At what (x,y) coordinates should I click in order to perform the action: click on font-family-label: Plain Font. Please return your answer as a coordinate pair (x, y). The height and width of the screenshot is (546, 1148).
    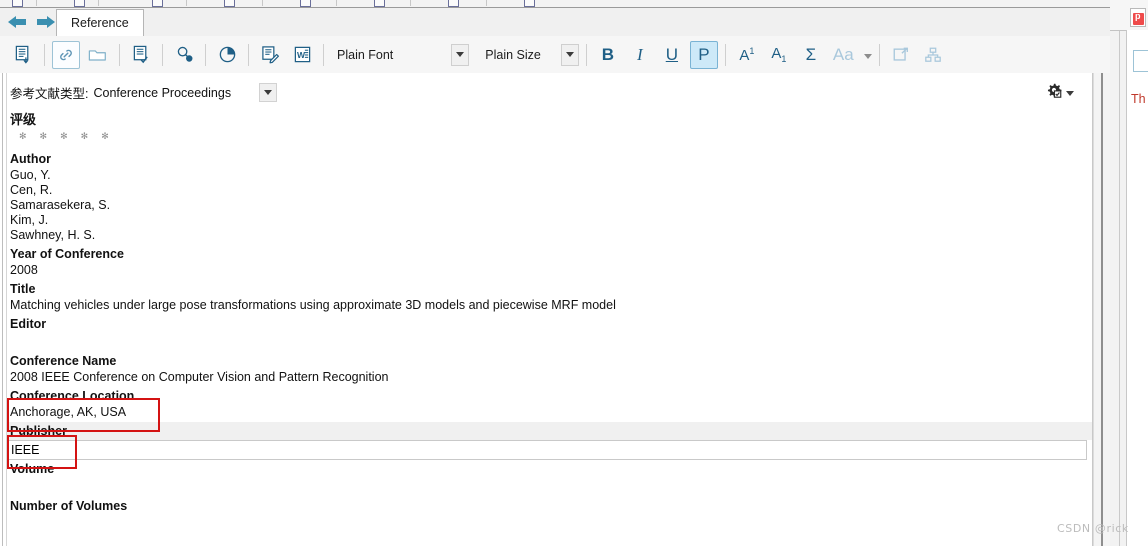
    Looking at the image, I should click on (365, 54).